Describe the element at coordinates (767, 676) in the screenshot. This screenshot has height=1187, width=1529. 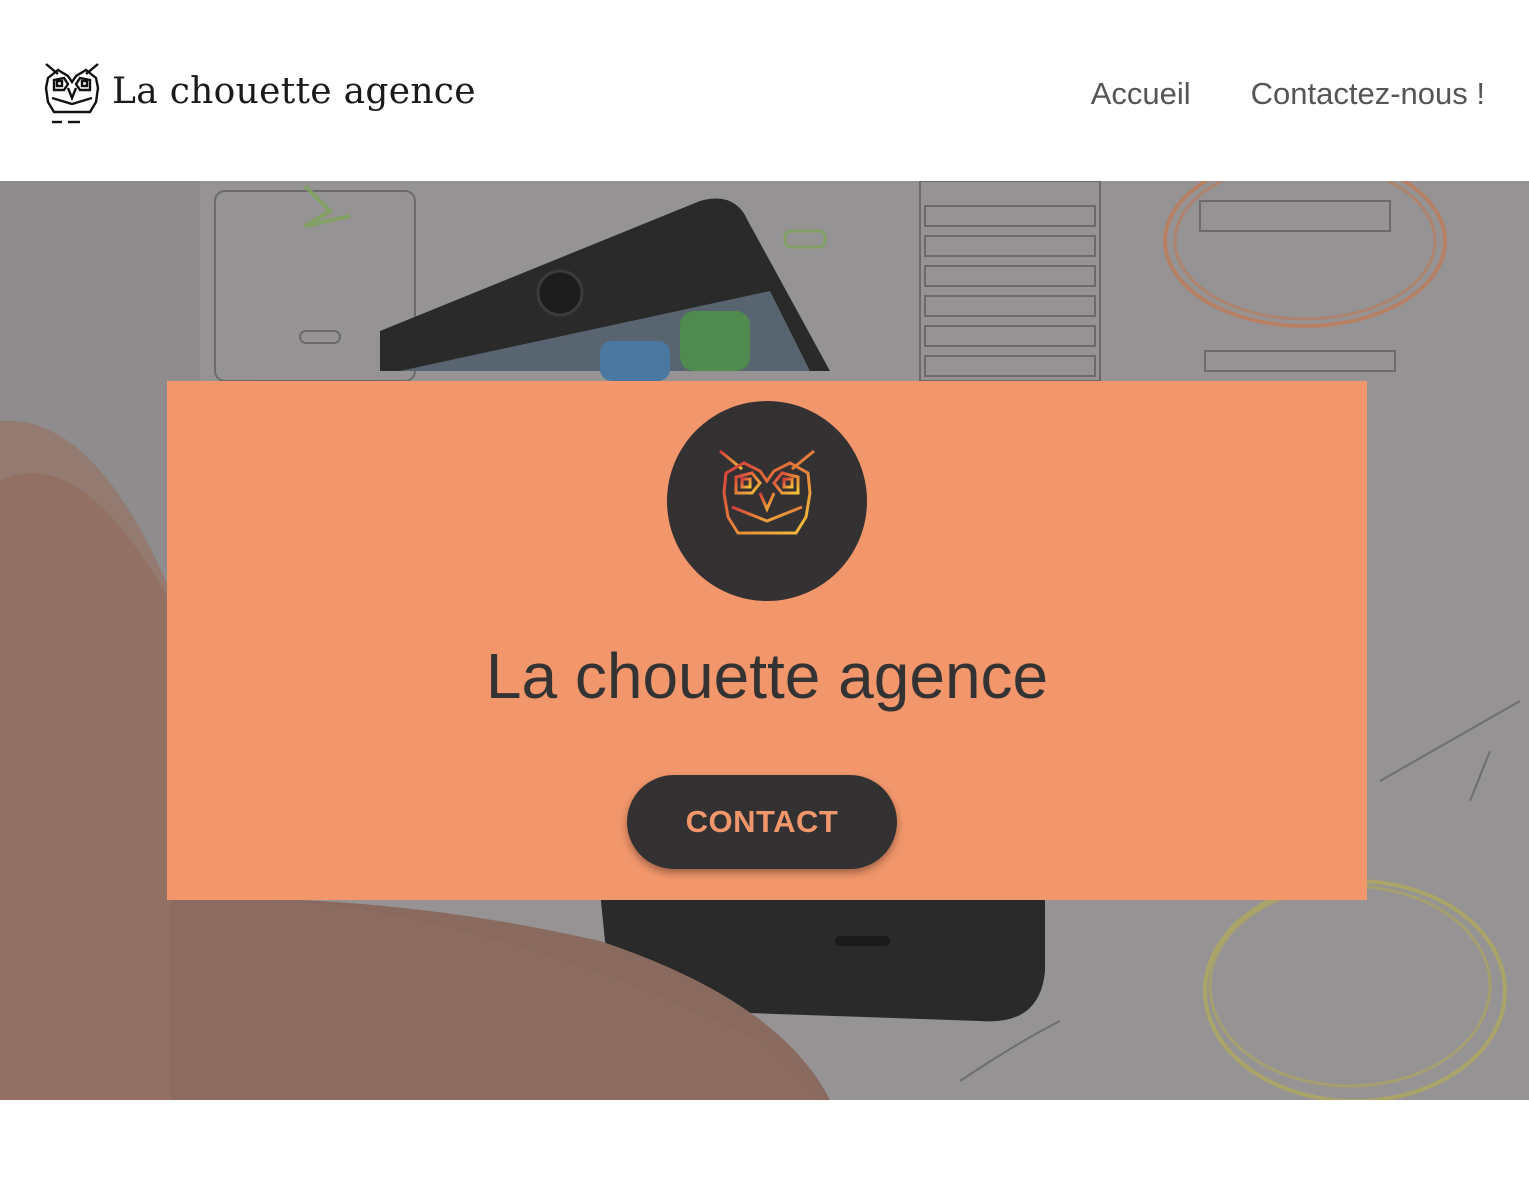
I see `hero-title: La chouette agence` at that location.